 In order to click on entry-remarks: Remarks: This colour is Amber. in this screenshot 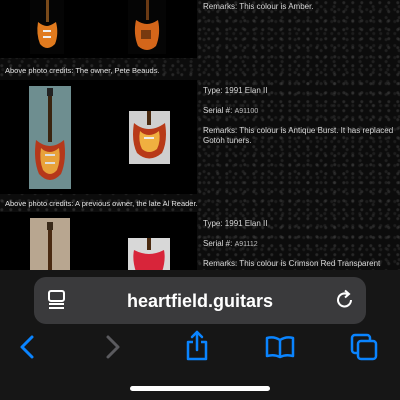, I will do `click(258, 6)`.